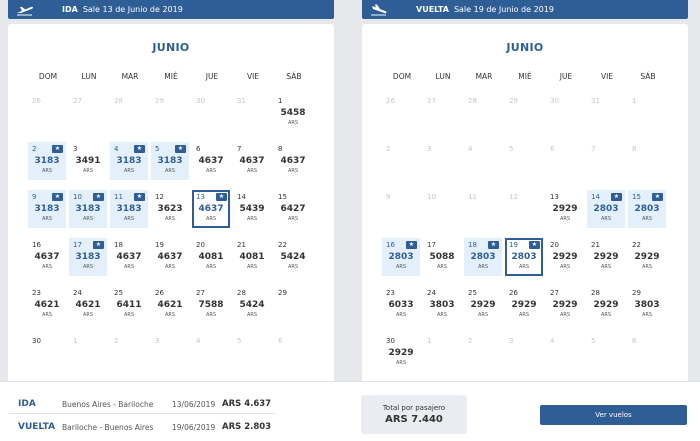  Describe the element at coordinates (211, 161) in the screenshot. I see `calendar-day: 6 4637 ARS` at that location.